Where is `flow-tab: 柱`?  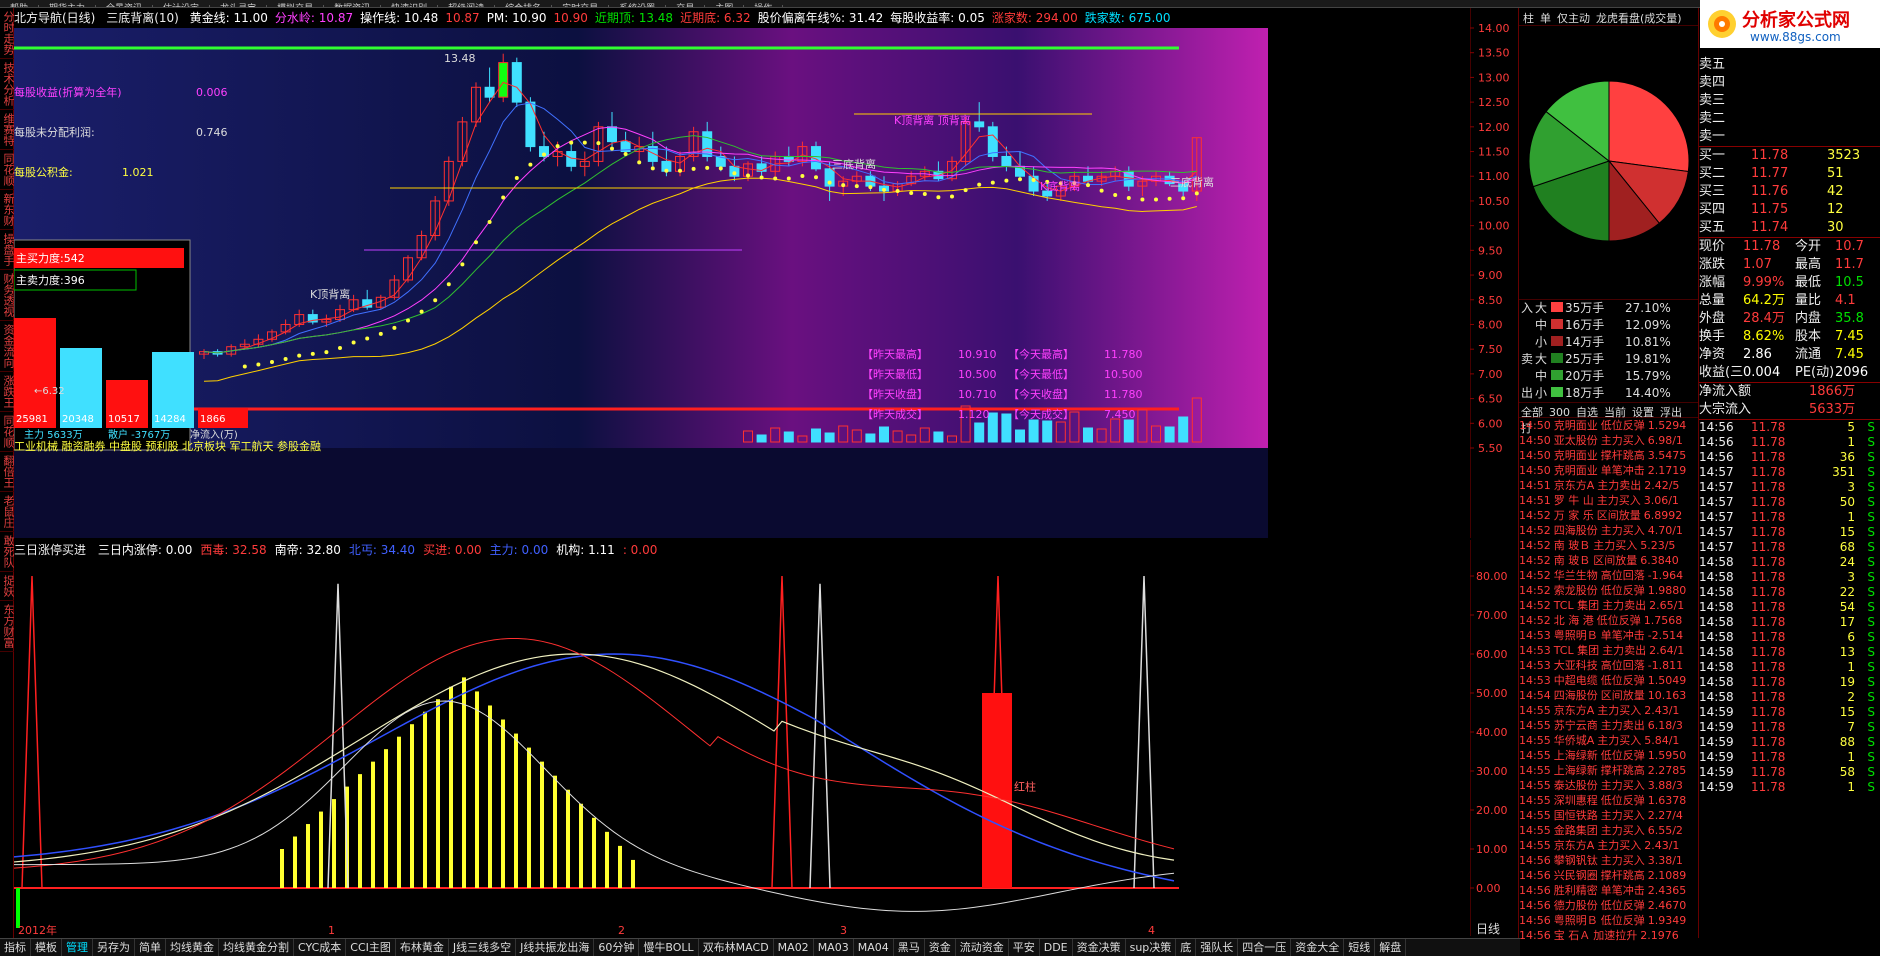 flow-tab: 柱 is located at coordinates (1528, 18).